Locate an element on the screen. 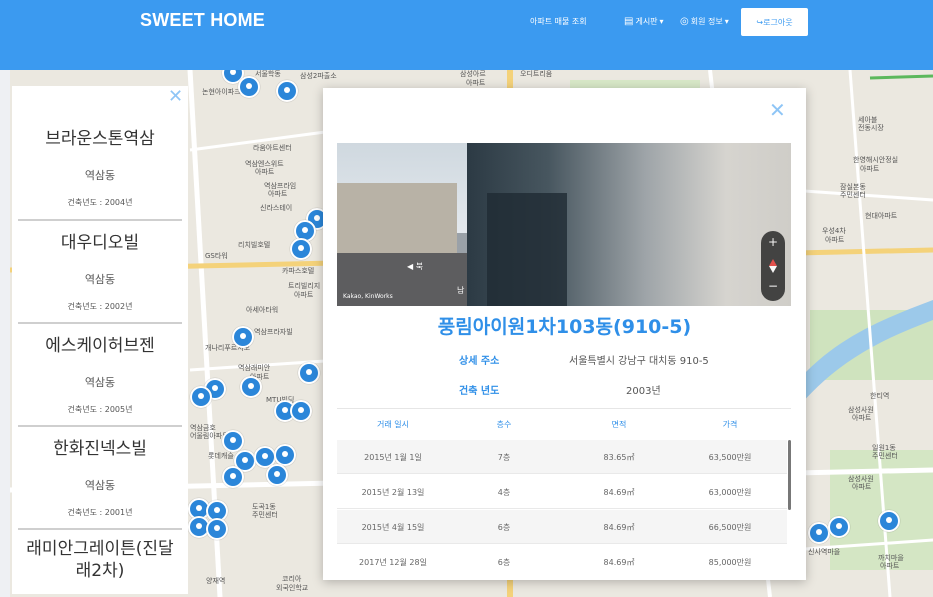  apt-year: 건축년도 : 2004년 is located at coordinates (100, 202).